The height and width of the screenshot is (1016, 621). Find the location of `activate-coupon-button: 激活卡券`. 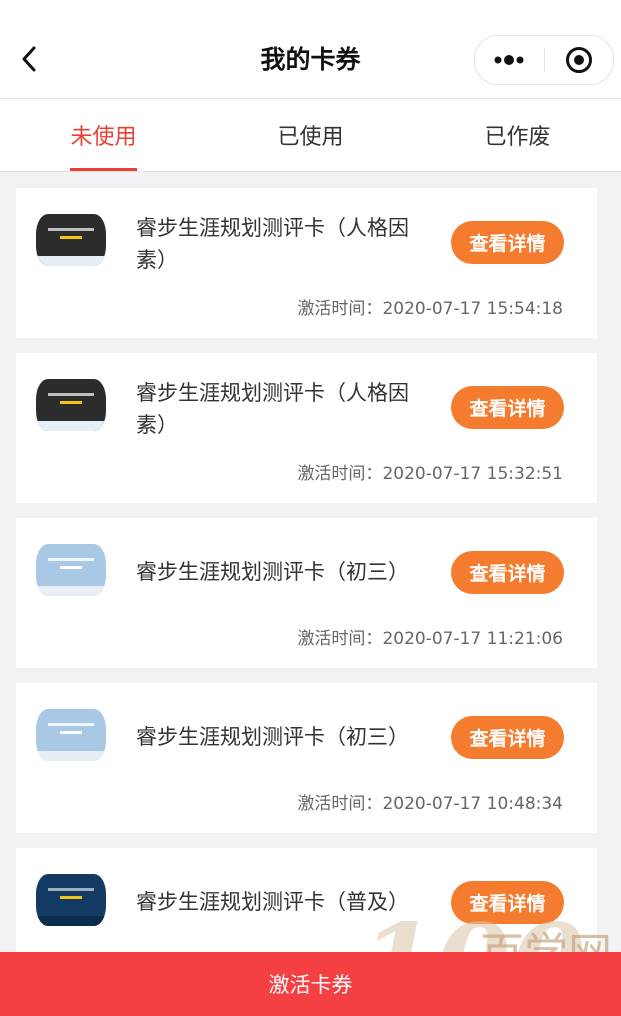

activate-coupon-button: 激活卡券 is located at coordinates (310, 984).